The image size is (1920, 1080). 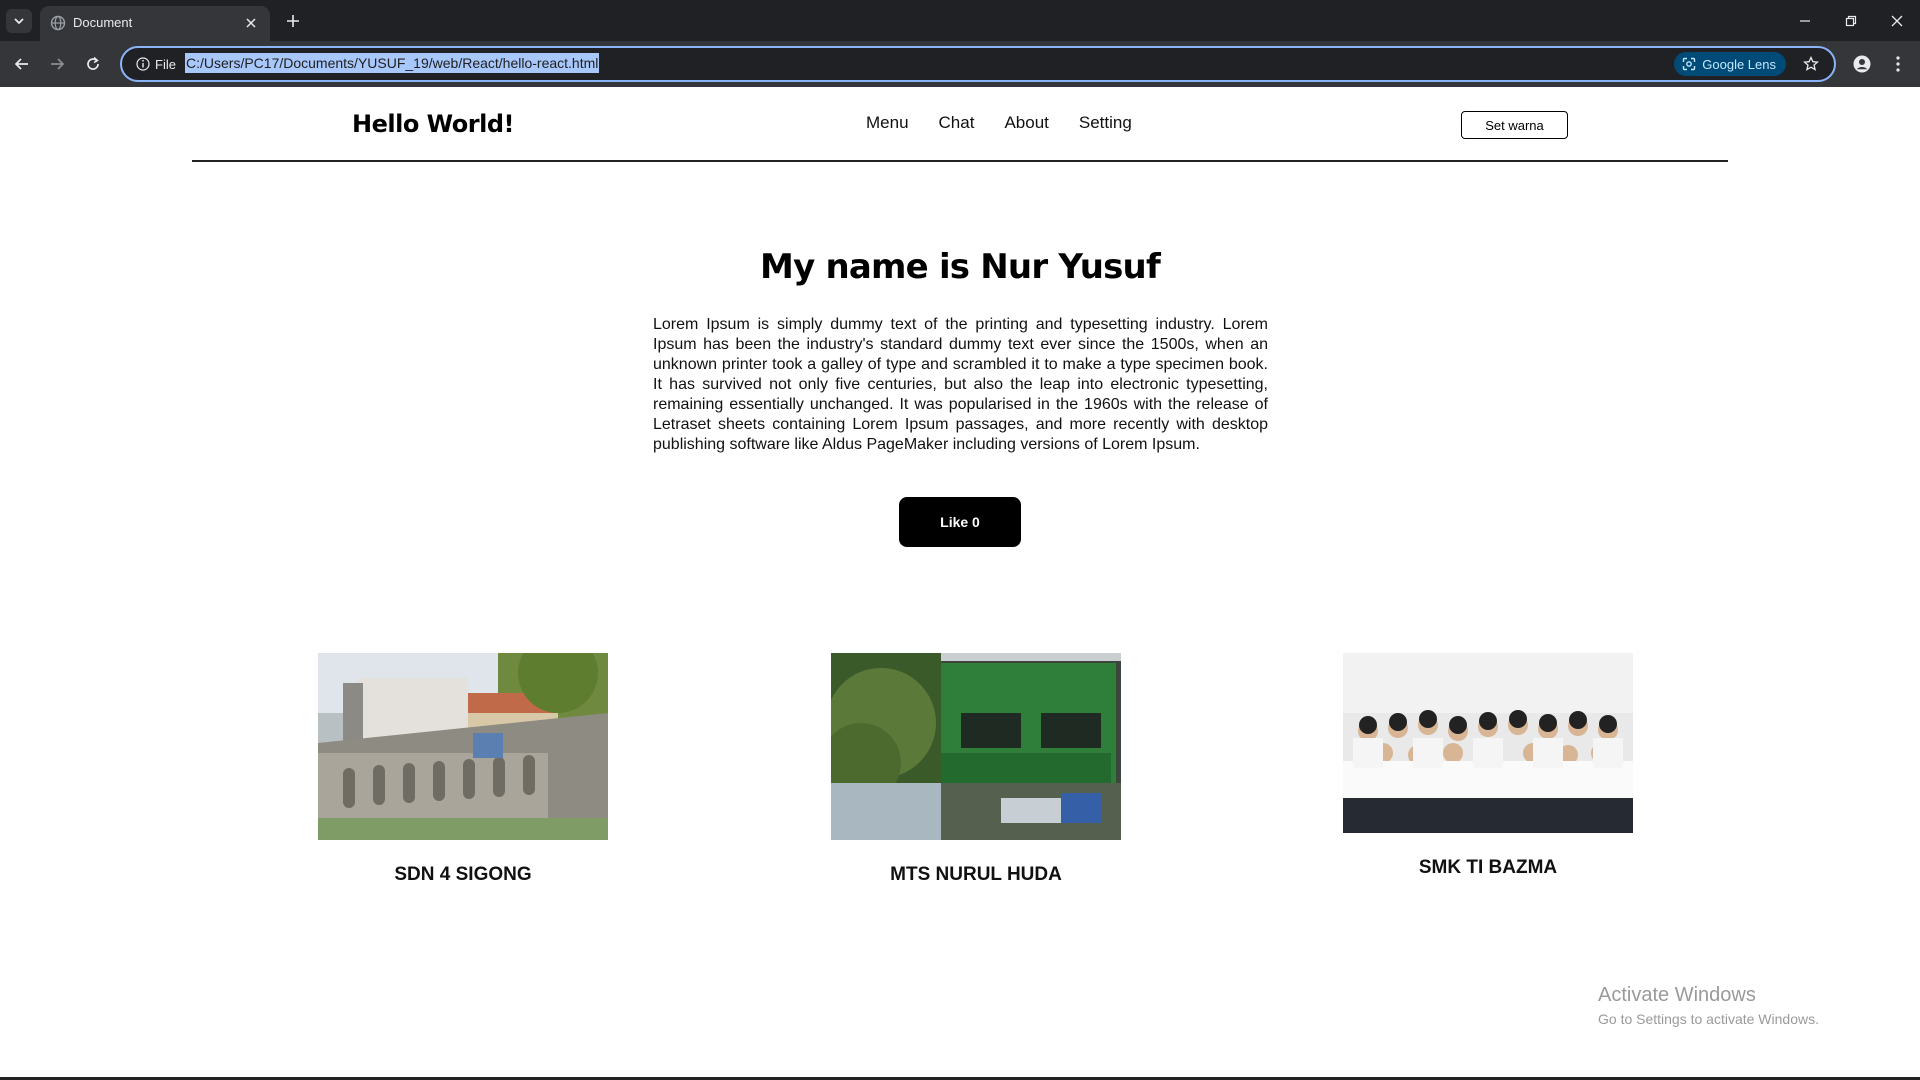 I want to click on profile-button, so click(x=1862, y=64).